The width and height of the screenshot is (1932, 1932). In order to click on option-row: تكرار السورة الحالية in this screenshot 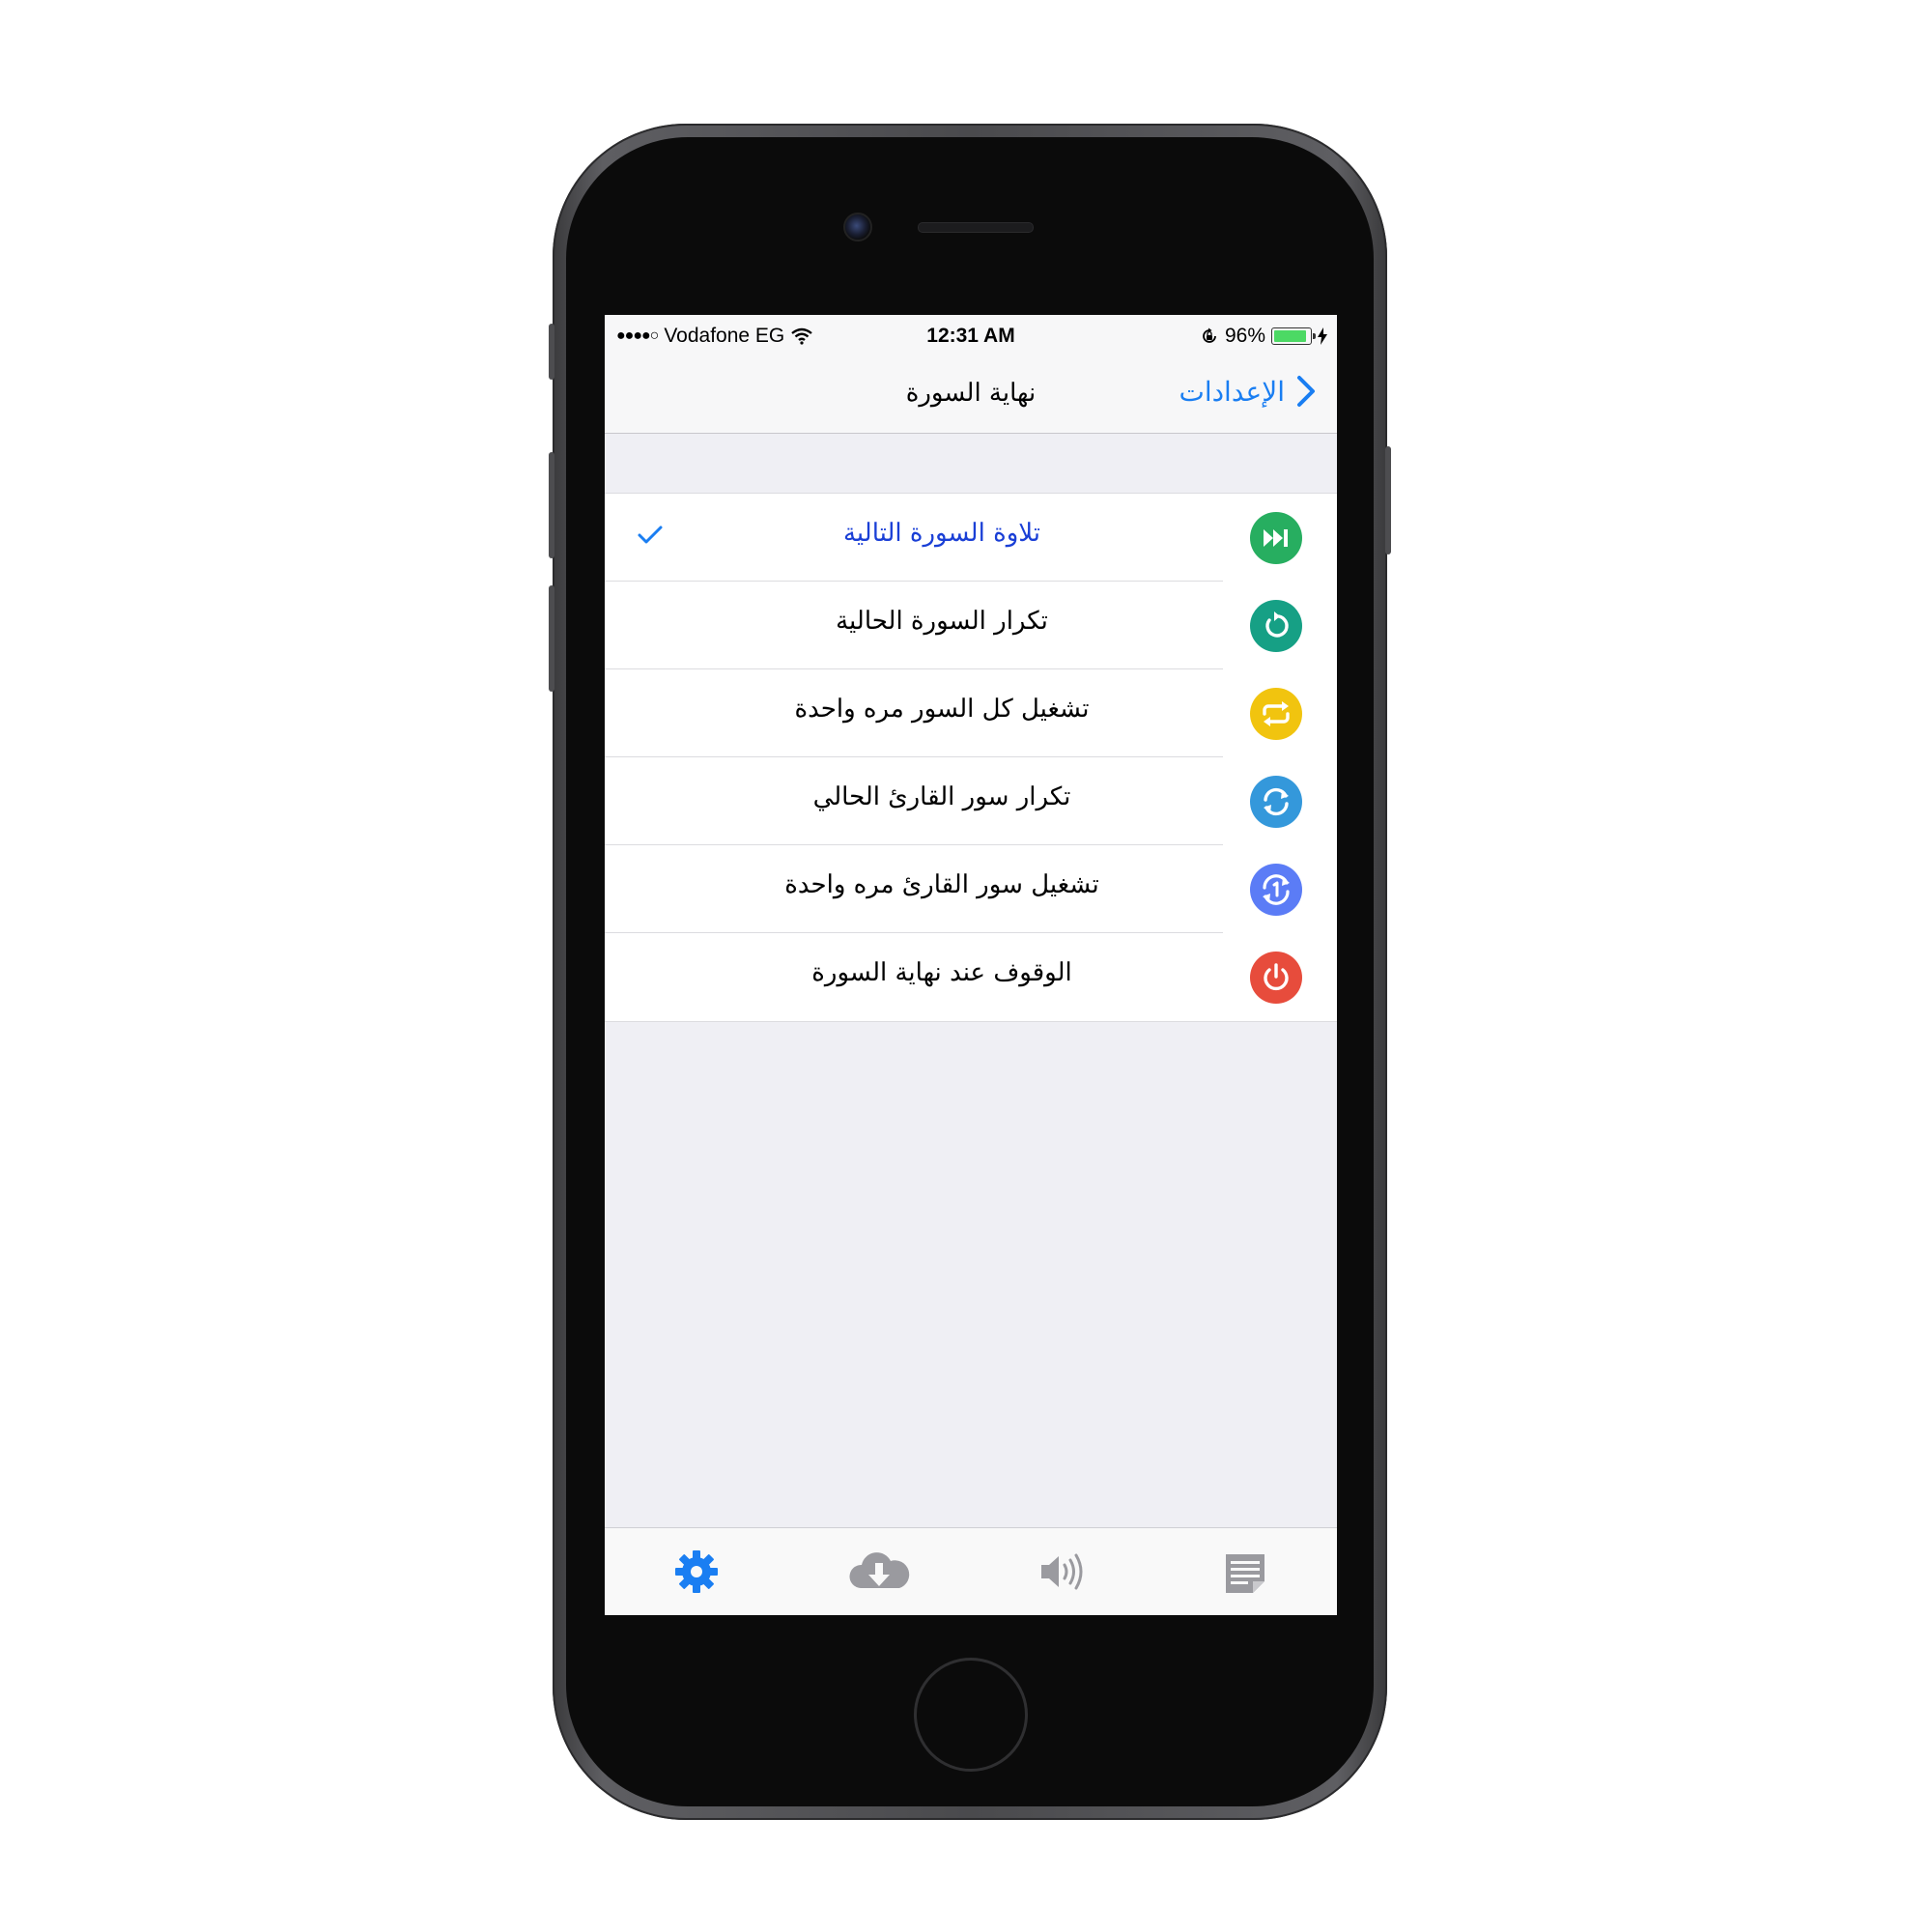, I will do `click(971, 625)`.